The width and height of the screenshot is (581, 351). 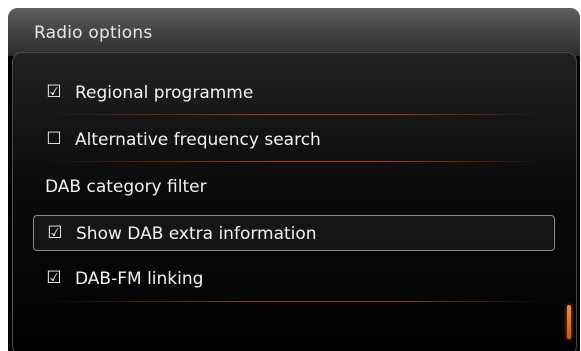 I want to click on menu-item-label: DAB category filter, so click(x=126, y=187).